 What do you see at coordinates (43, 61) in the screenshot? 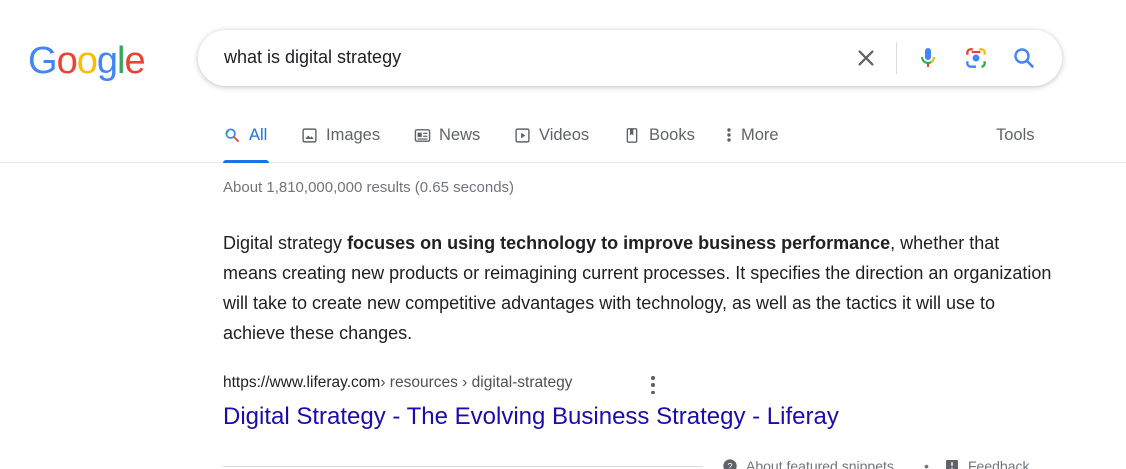
I see `logo-letter: G` at bounding box center [43, 61].